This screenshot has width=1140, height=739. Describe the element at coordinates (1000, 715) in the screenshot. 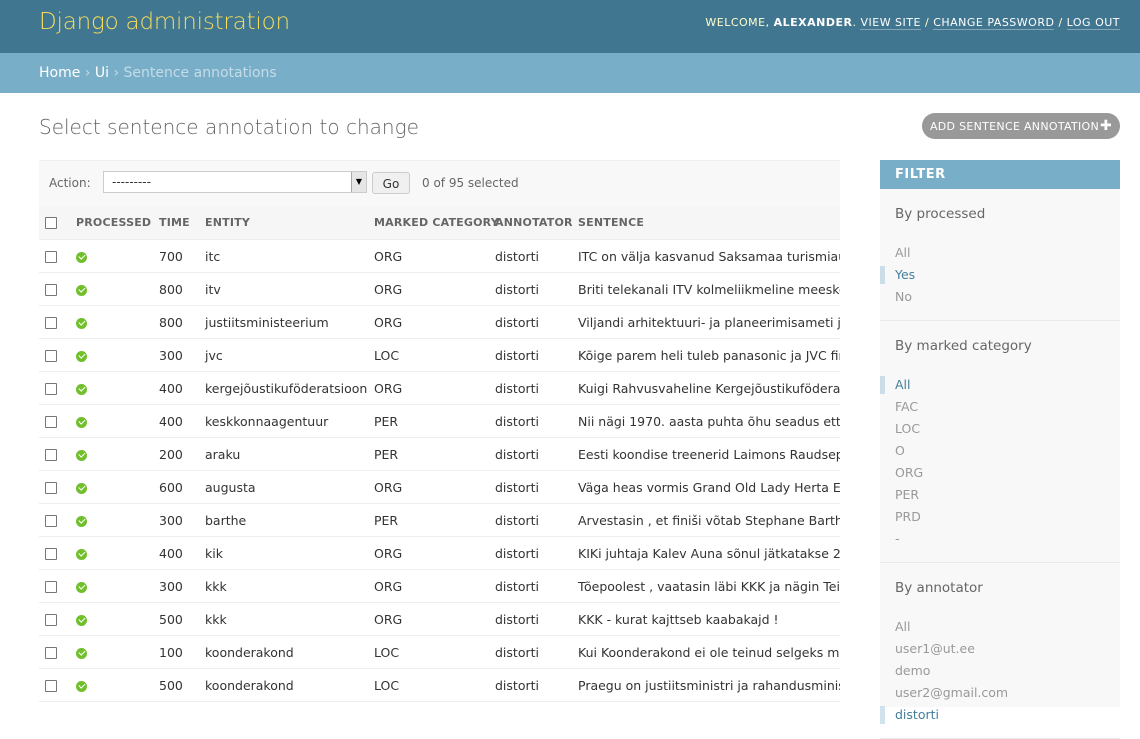

I see `filter-option: distorti` at that location.